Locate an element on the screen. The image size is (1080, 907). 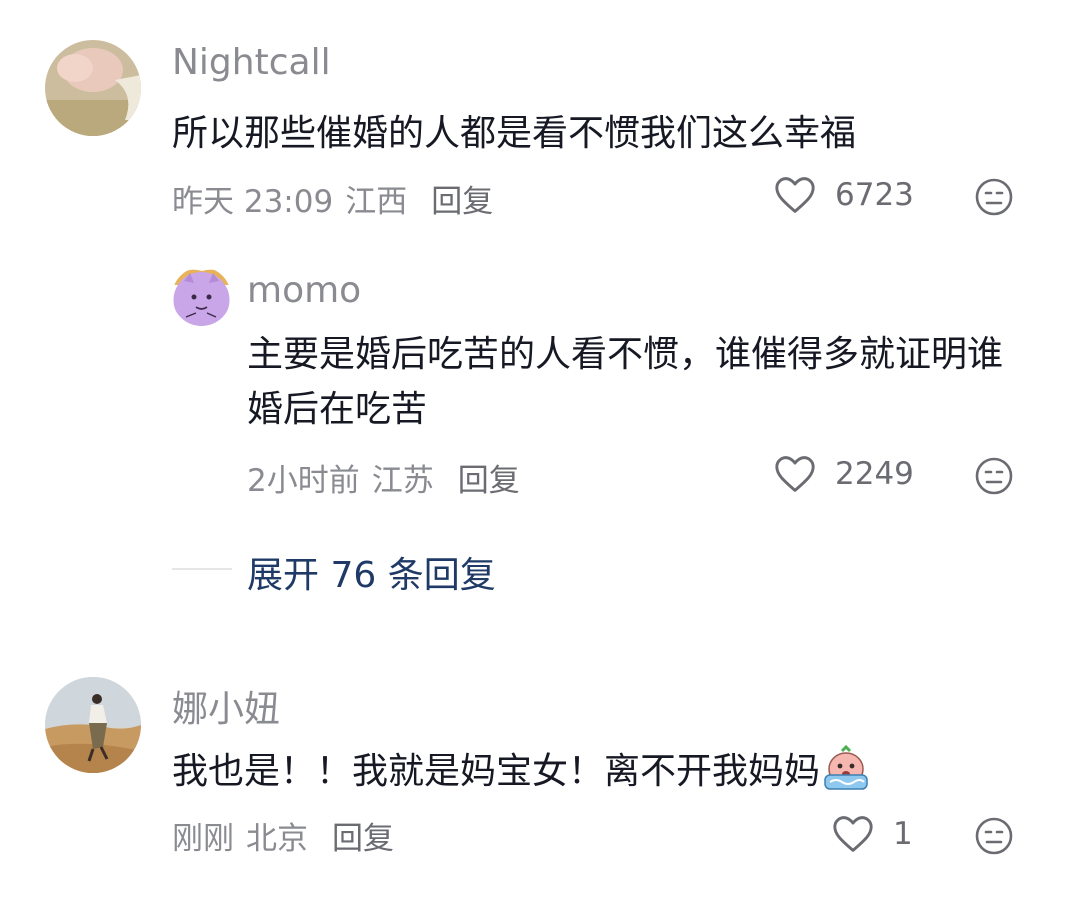
comment-meta: 昨天 23:09 江西 回复 is located at coordinates (332, 198).